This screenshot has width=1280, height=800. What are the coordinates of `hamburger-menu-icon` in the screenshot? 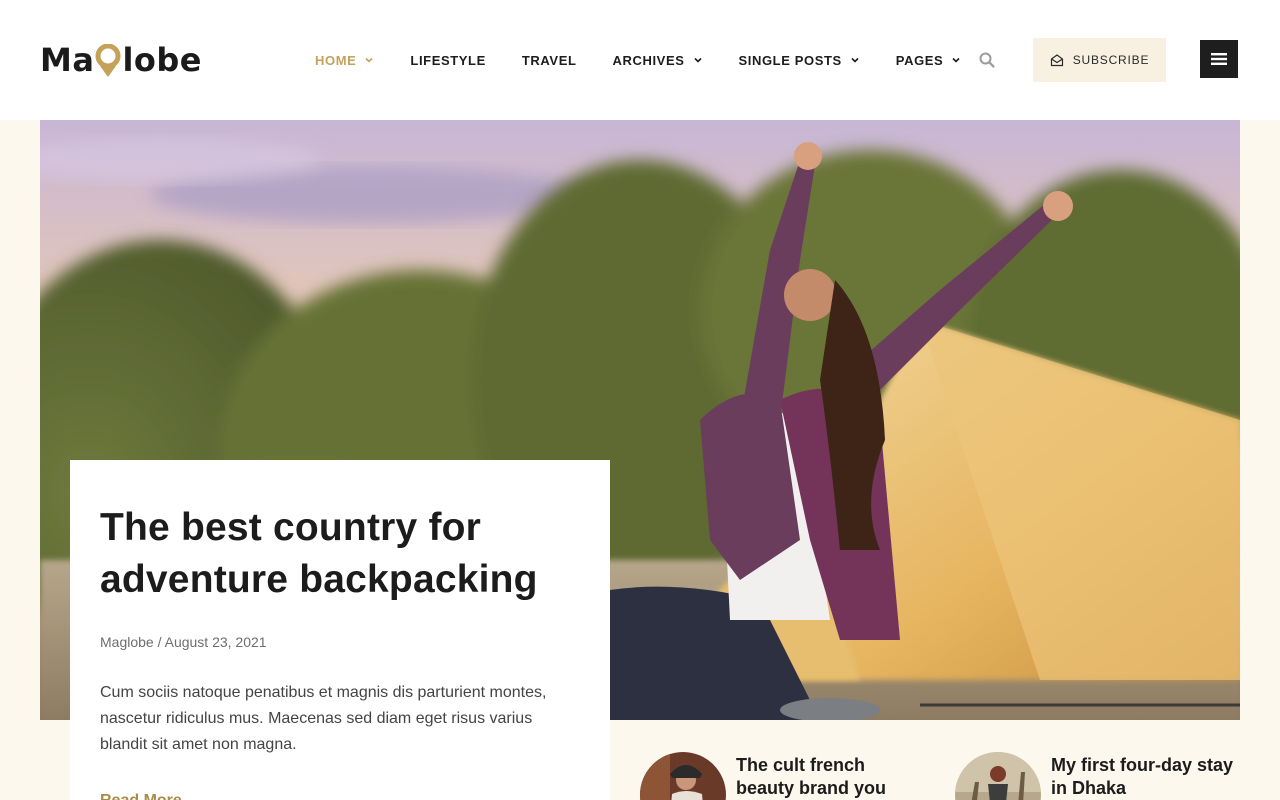 It's located at (1219, 59).